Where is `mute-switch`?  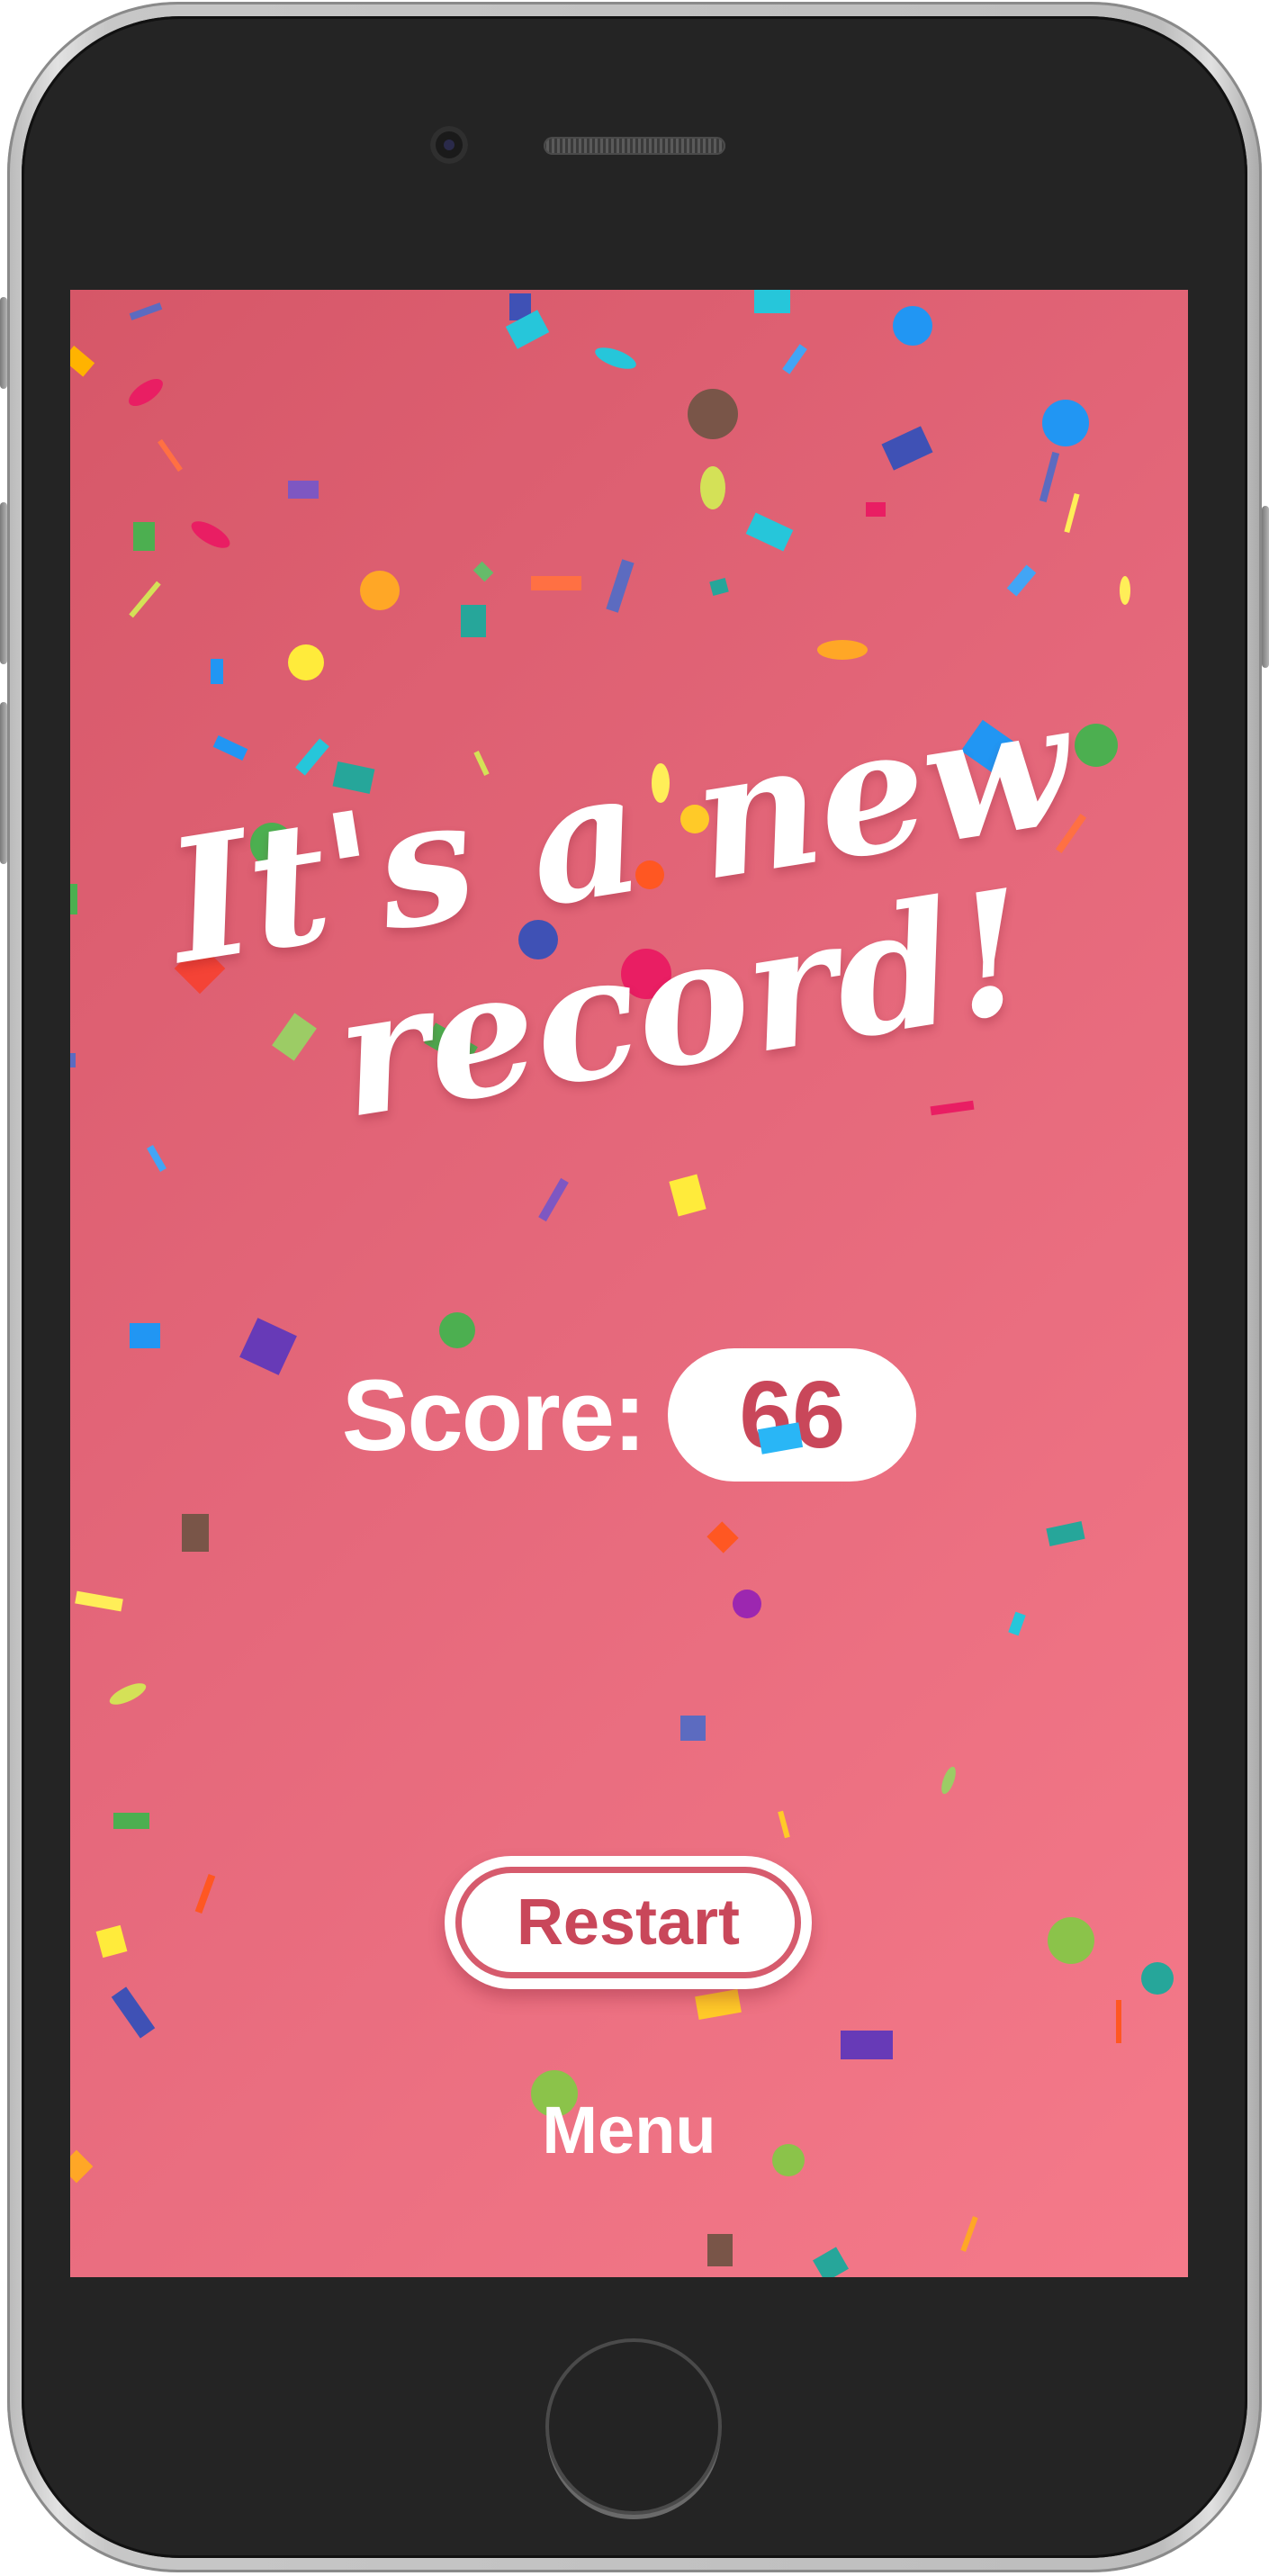
mute-switch is located at coordinates (4, 343).